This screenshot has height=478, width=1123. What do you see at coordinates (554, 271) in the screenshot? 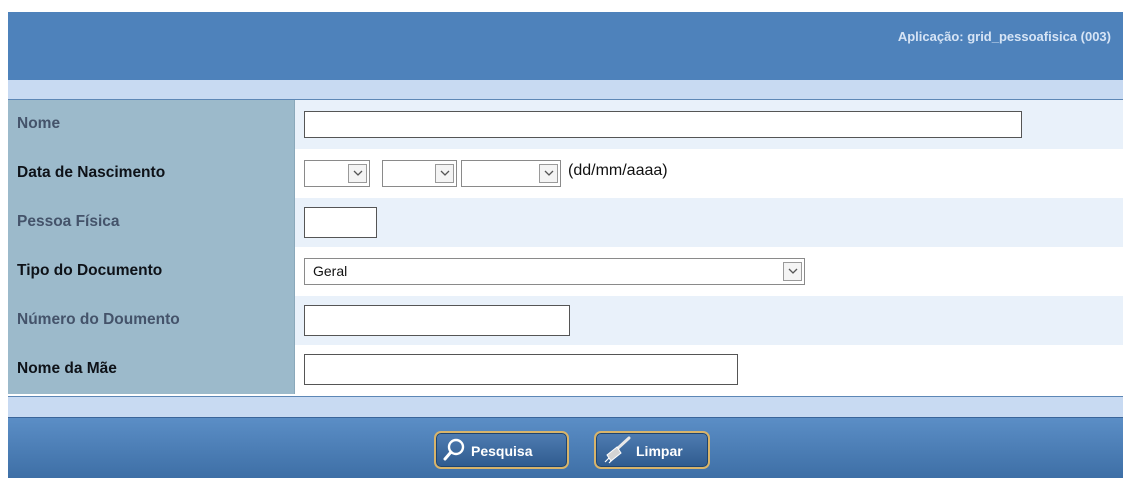
I see `tipo-documento-select: Geral` at bounding box center [554, 271].